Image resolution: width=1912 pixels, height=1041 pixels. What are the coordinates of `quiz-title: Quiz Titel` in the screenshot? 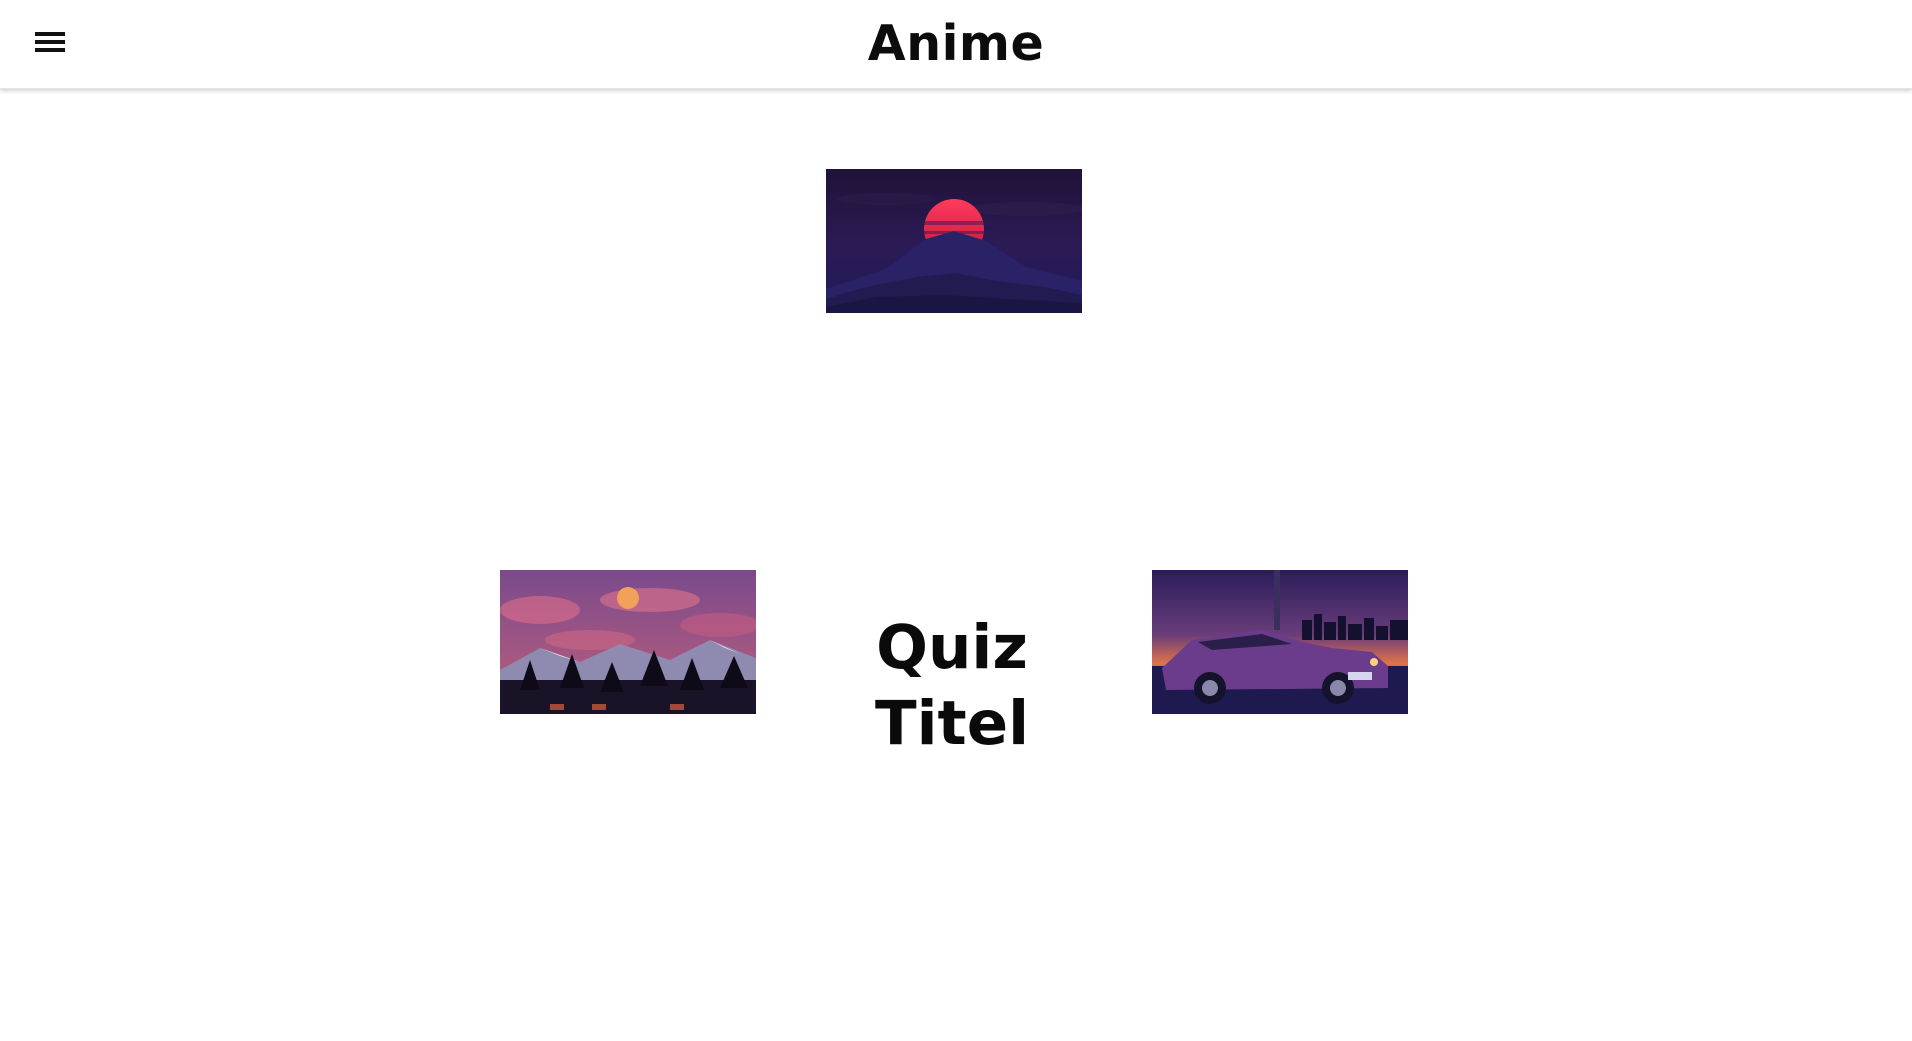 It's located at (952, 685).